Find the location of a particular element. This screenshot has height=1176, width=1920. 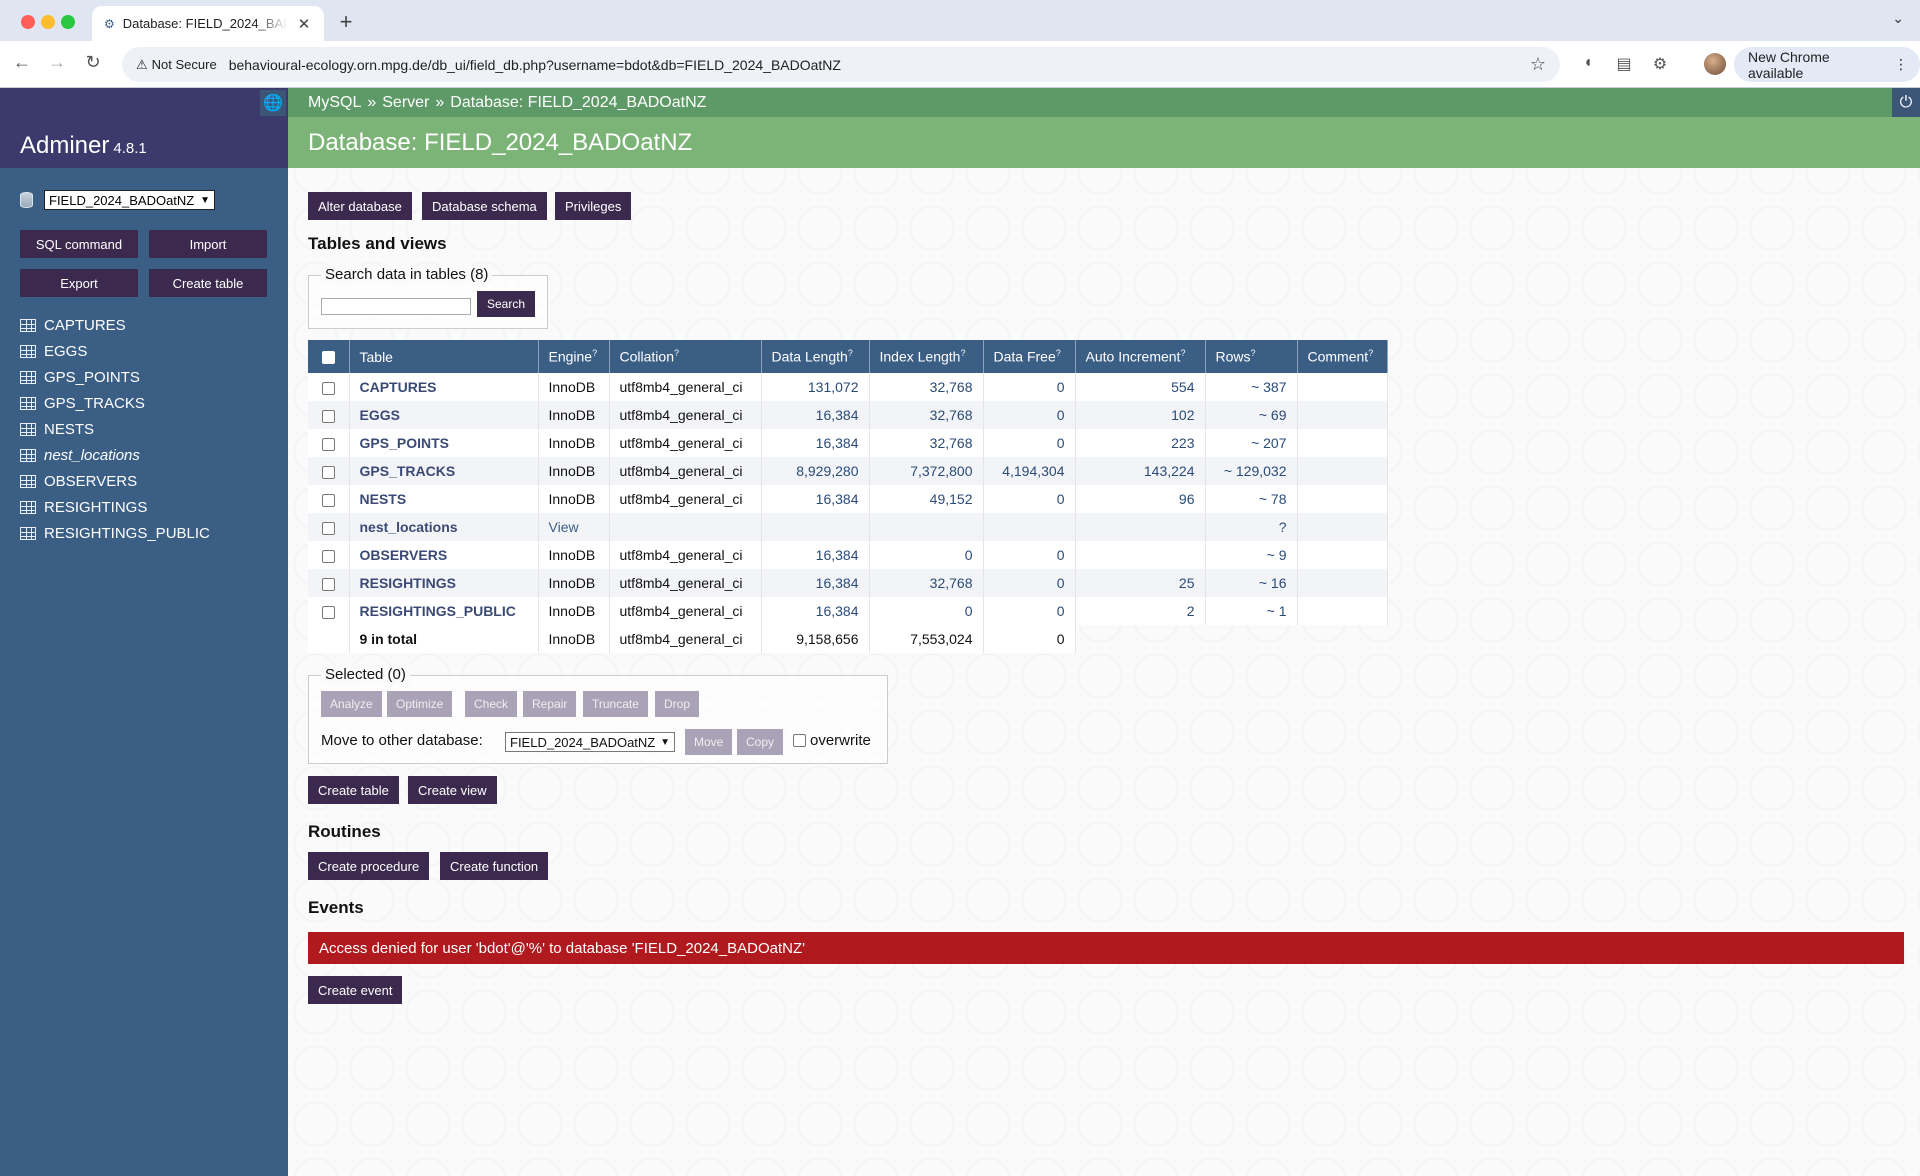

sidebar-item-captures: CAPTURES is located at coordinates (115, 325).